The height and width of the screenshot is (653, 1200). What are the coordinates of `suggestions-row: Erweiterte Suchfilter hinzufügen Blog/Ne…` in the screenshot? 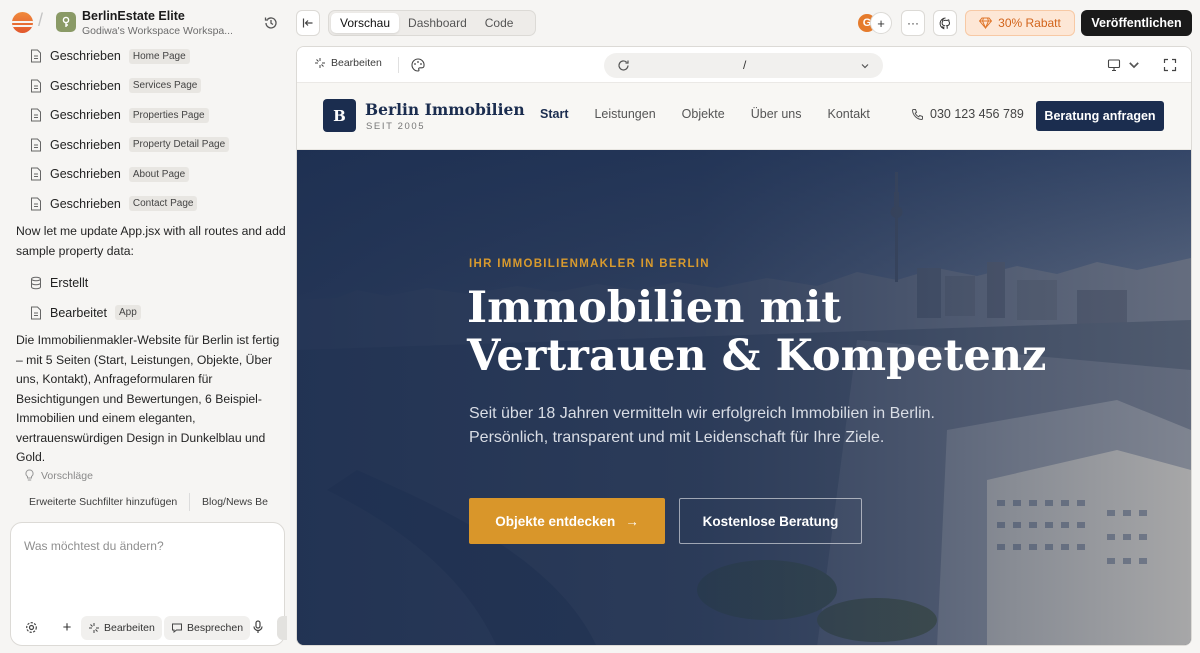 It's located at (148, 502).